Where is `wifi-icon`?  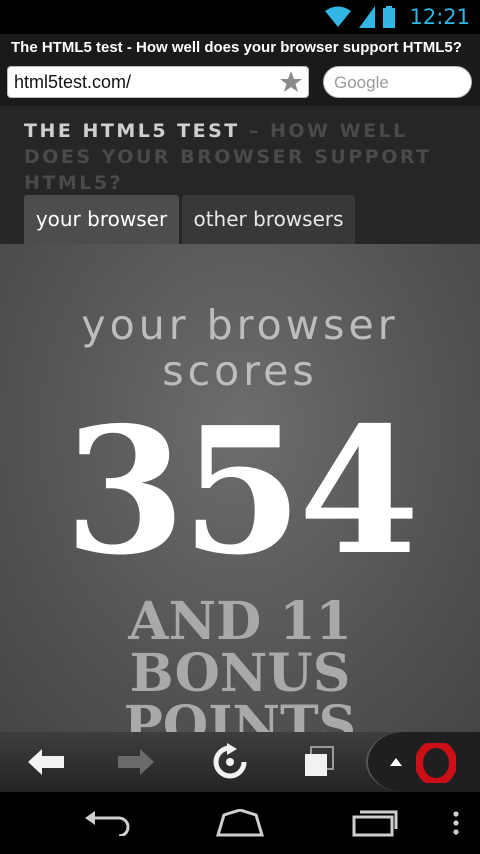
wifi-icon is located at coordinates (338, 16).